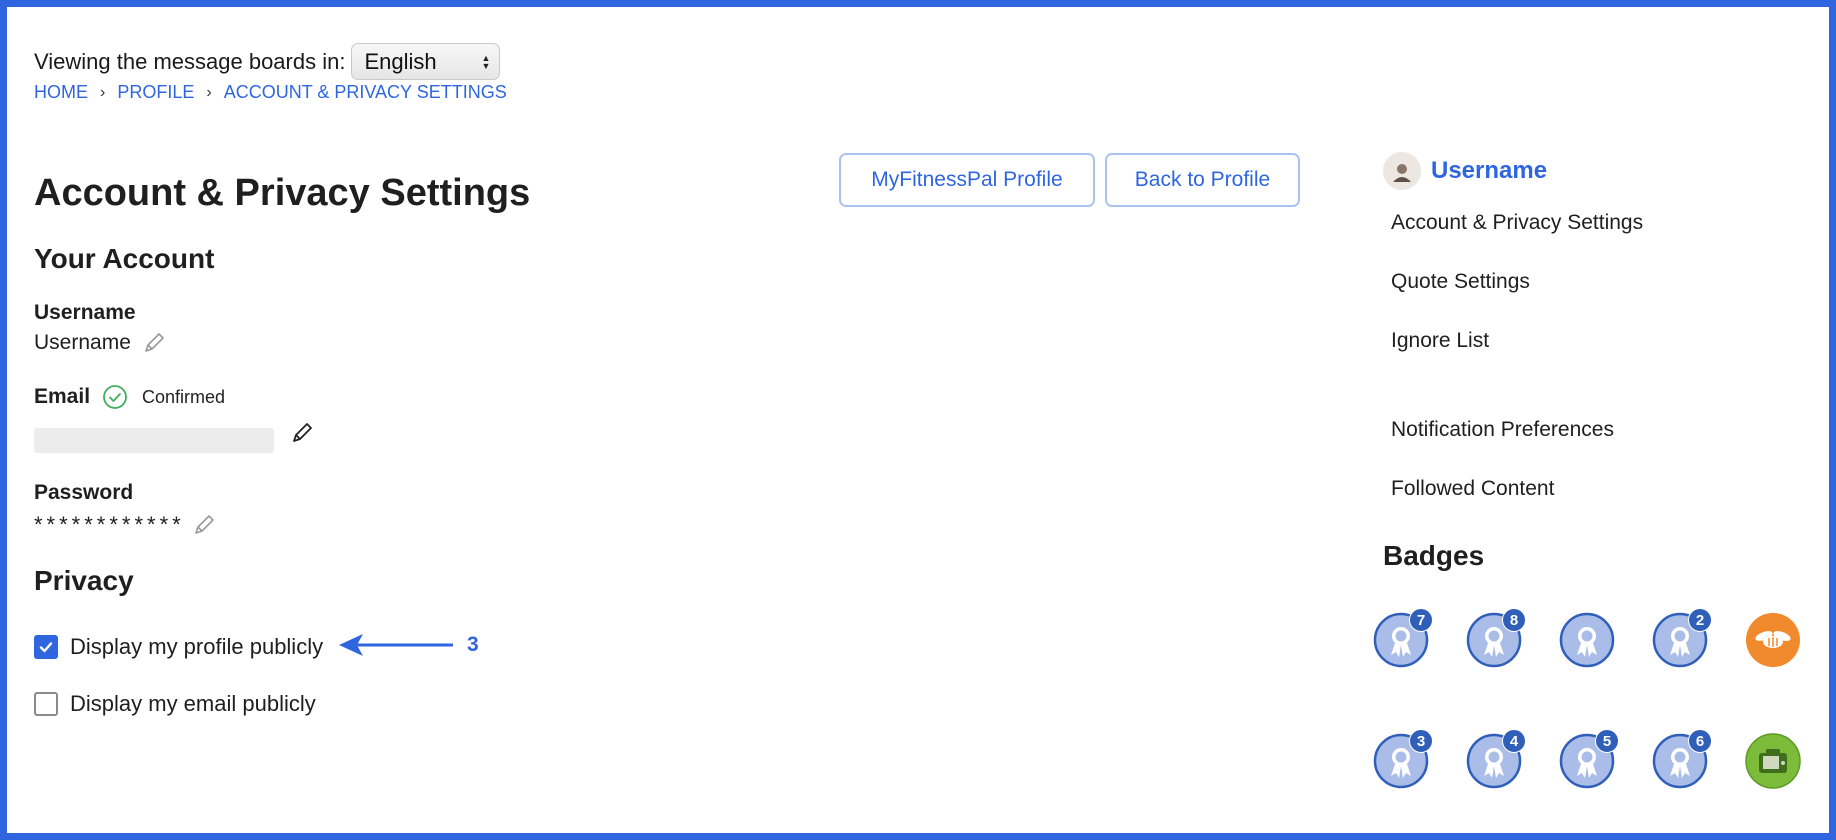 Image resolution: width=1836 pixels, height=840 pixels. What do you see at coordinates (1514, 620) in the screenshot?
I see `badge-count: 8` at bounding box center [1514, 620].